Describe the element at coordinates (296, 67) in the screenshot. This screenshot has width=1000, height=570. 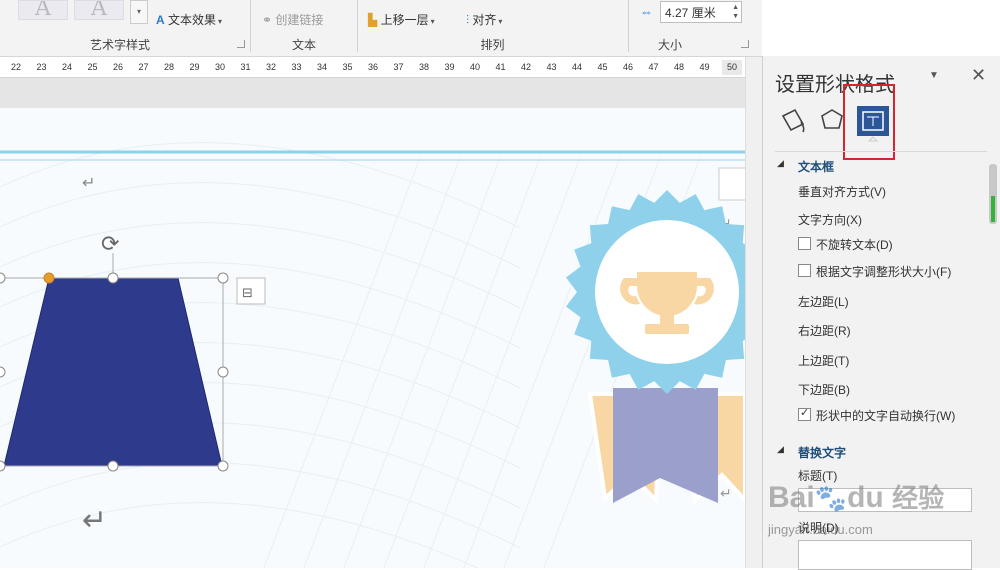
I see `ruler-tick-label: 33` at that location.